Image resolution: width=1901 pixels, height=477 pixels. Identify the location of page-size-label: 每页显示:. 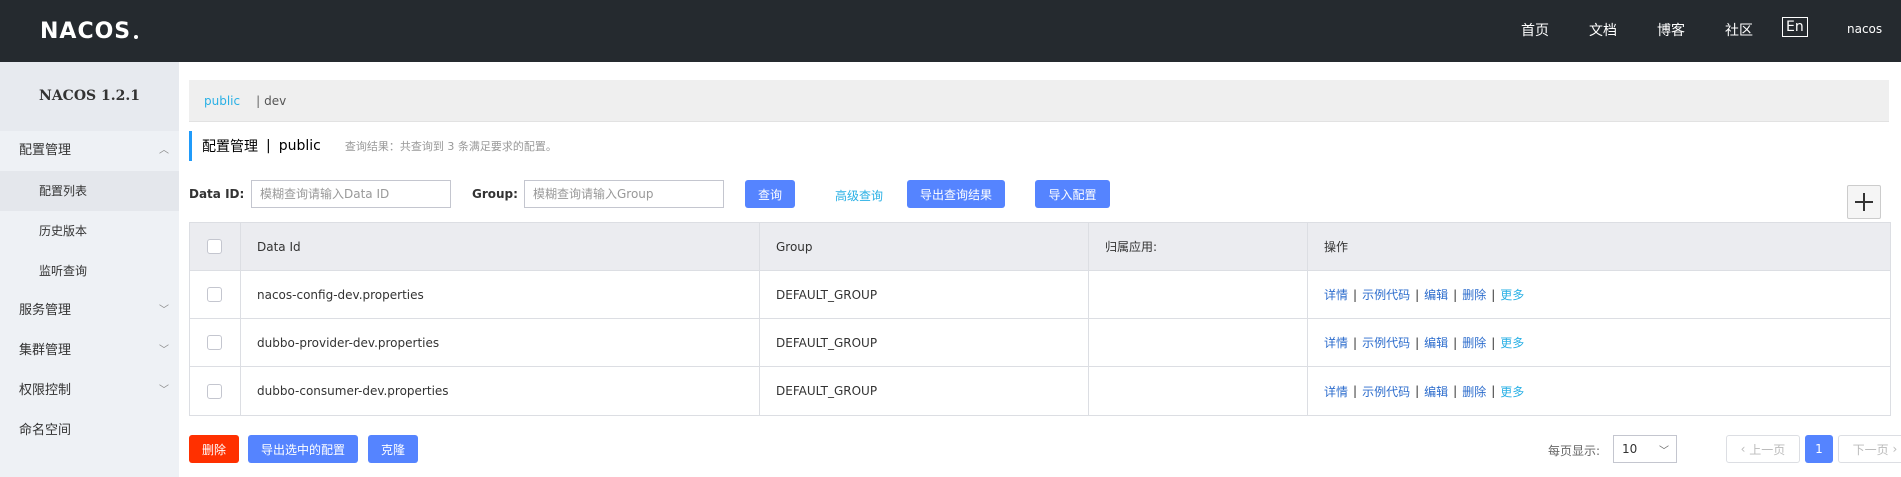
(1574, 451).